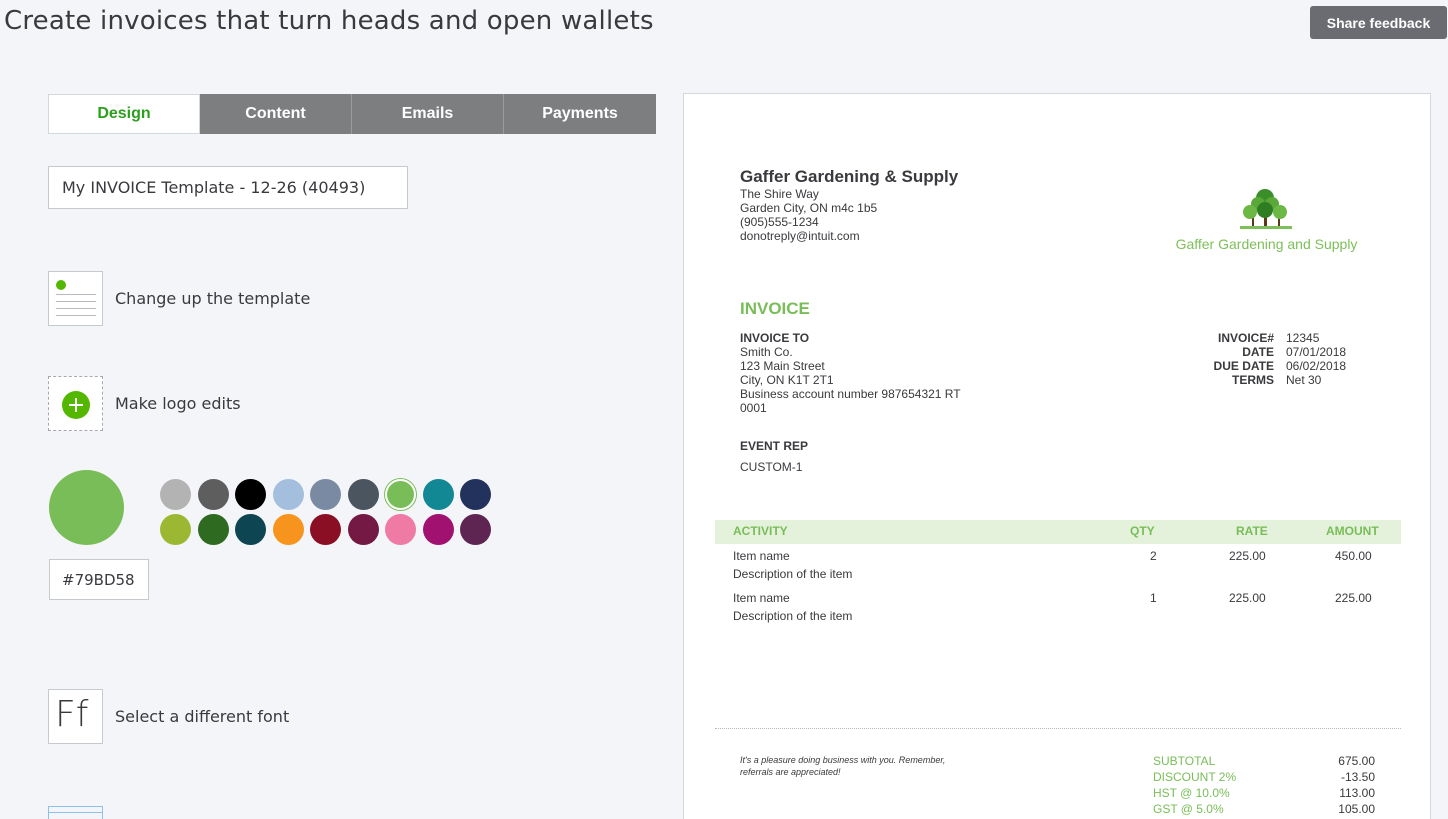  Describe the element at coordinates (428, 114) in the screenshot. I see `tab-emails: Emails` at that location.